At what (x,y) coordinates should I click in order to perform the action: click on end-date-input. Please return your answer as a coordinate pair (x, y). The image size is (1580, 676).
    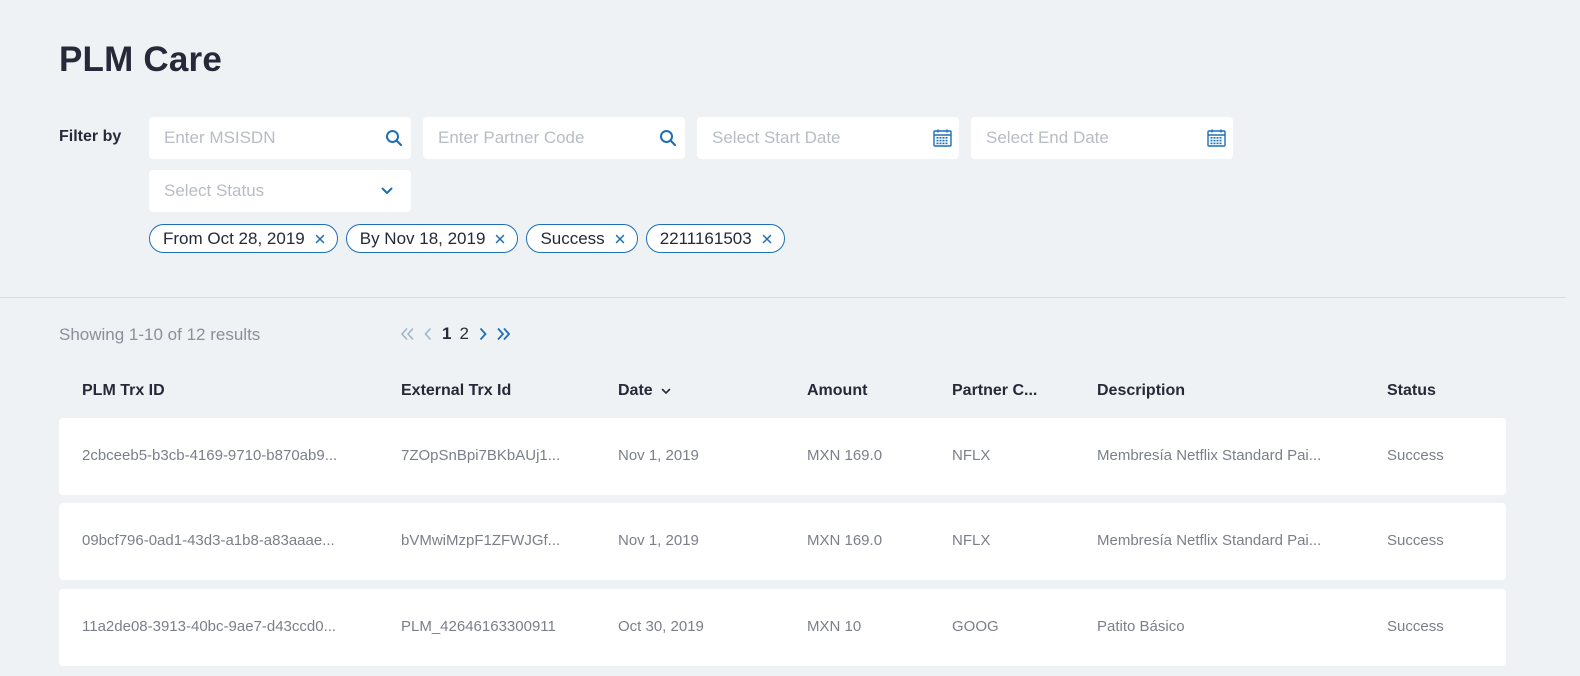
    Looking at the image, I should click on (1096, 138).